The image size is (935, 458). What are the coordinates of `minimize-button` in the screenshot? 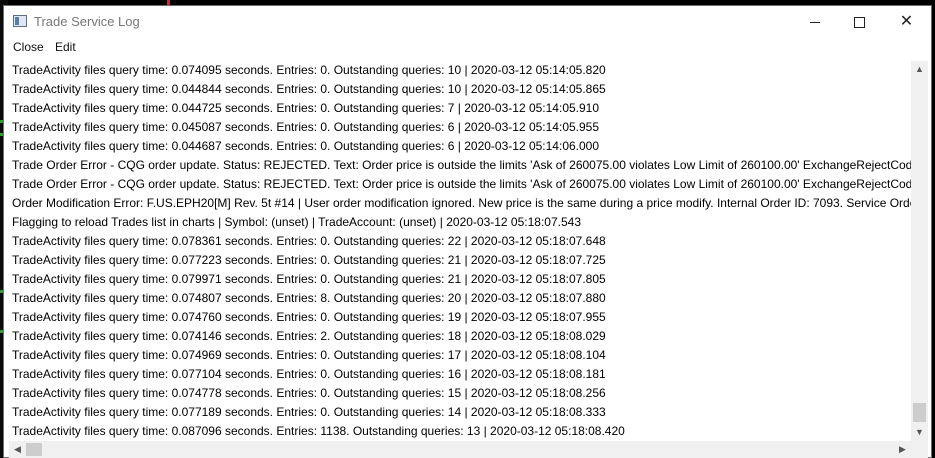 It's located at (814, 21).